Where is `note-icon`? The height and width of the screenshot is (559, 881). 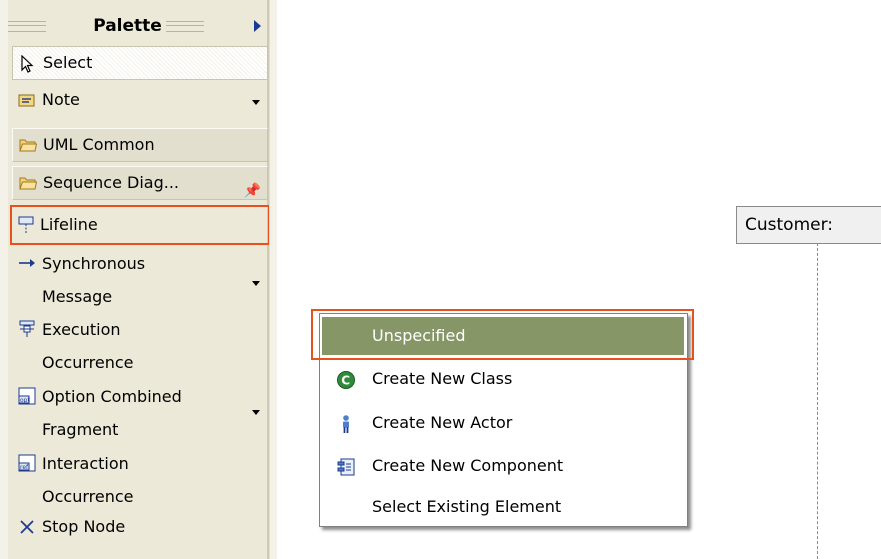 note-icon is located at coordinates (26, 100).